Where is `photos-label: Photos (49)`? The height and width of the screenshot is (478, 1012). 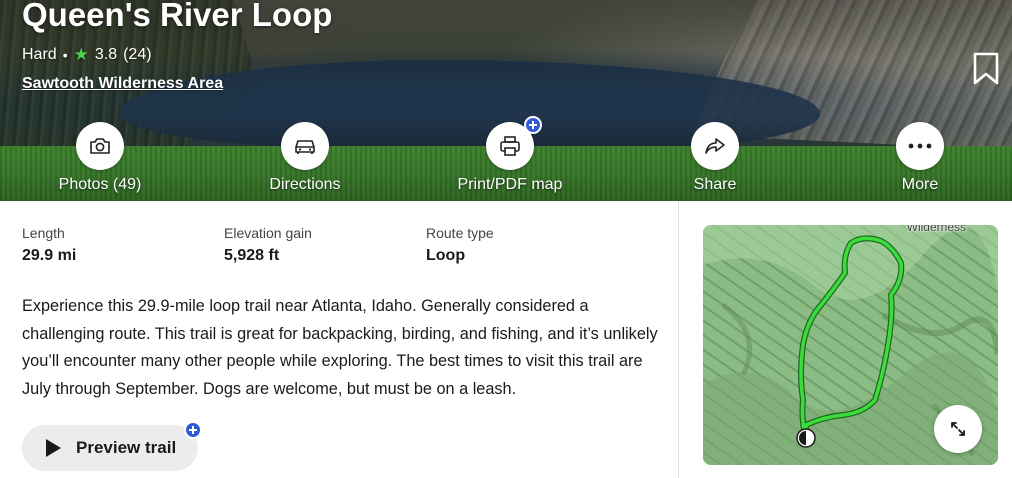
photos-label: Photos (49) is located at coordinates (100, 184).